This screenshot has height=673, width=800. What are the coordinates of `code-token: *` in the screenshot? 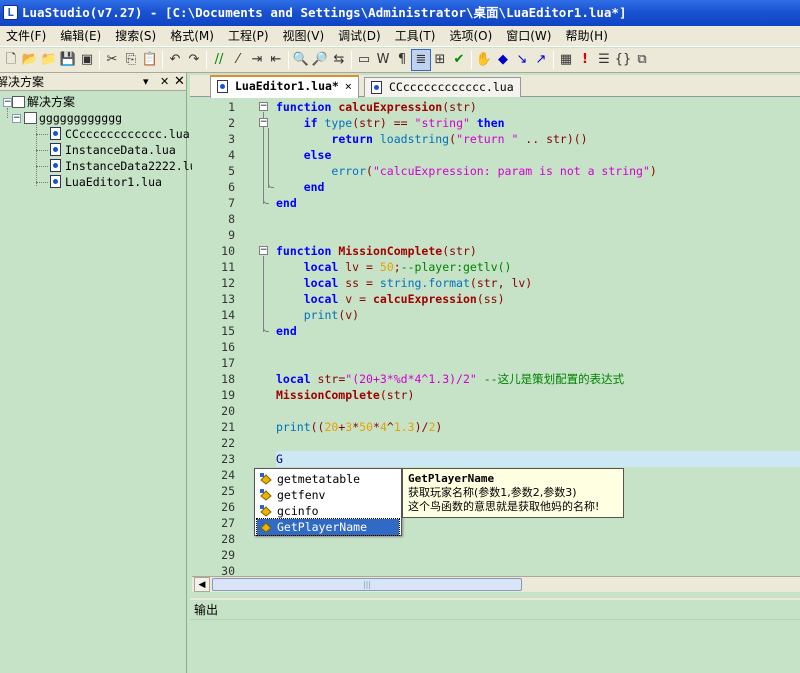 It's located at (376, 427).